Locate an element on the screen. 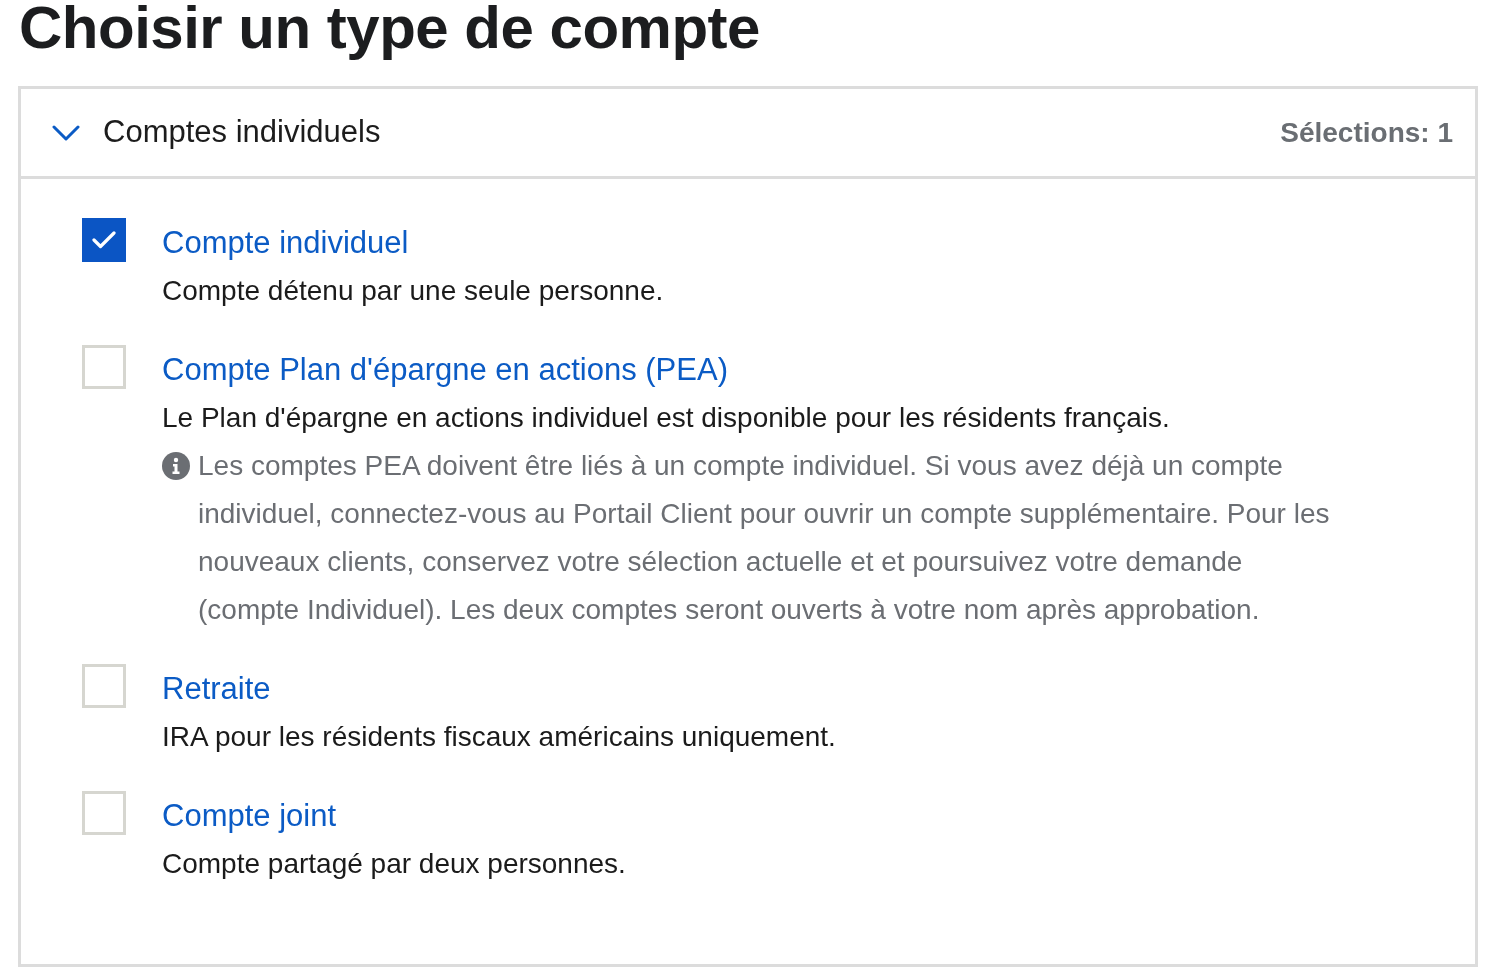 Image resolution: width=1505 pixels, height=977 pixels. option-label: Compte individuel is located at coordinates (285, 243).